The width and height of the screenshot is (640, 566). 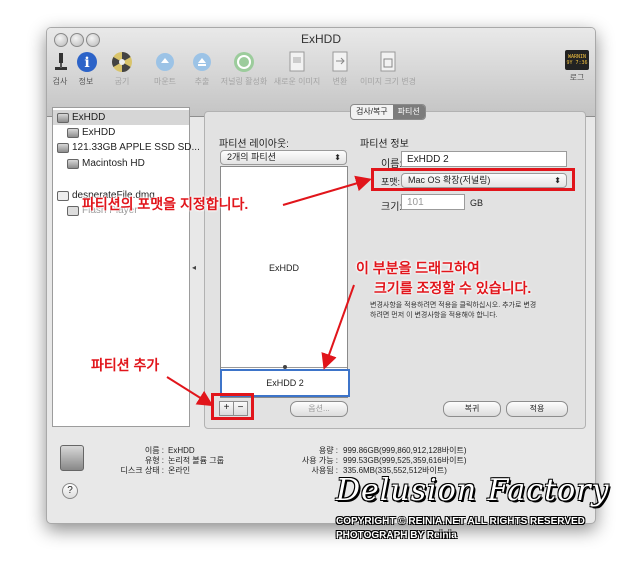 What do you see at coordinates (396, 535) in the screenshot?
I see `watermark-photo: PHOTOGRAPH BY Reinia` at bounding box center [396, 535].